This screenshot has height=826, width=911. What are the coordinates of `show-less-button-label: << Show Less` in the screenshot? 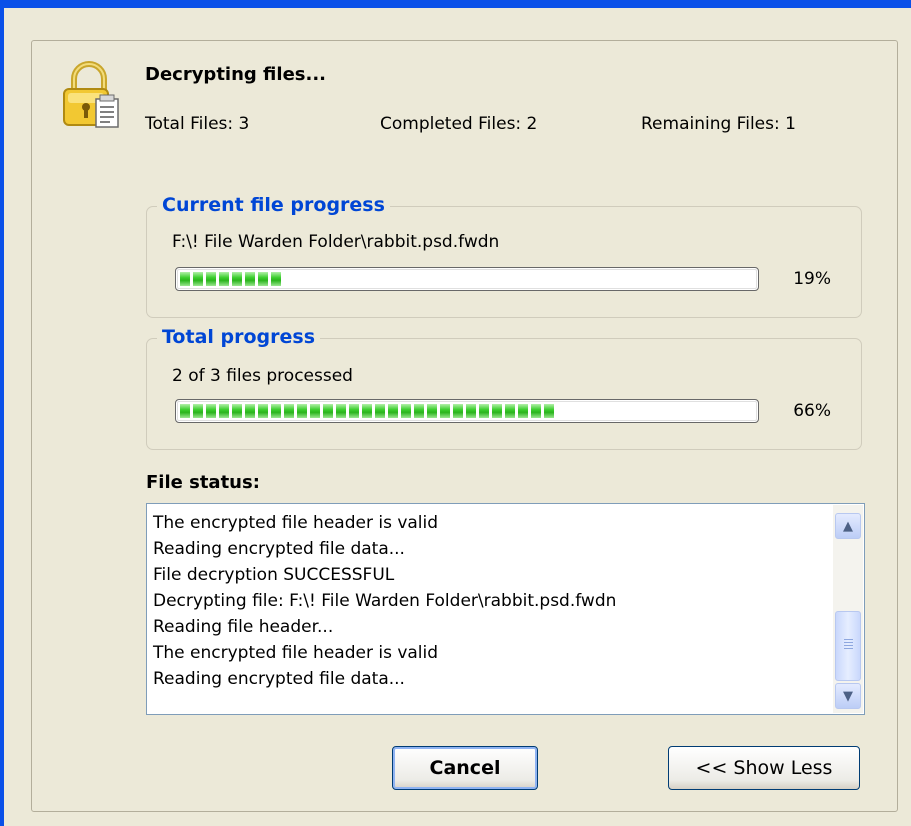 It's located at (764, 768).